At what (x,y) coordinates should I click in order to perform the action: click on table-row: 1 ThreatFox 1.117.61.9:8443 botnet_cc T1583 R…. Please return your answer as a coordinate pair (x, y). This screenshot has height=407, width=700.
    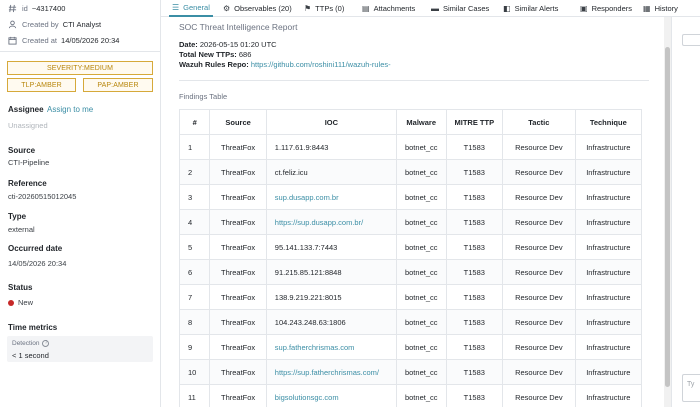
    Looking at the image, I should click on (410, 147).